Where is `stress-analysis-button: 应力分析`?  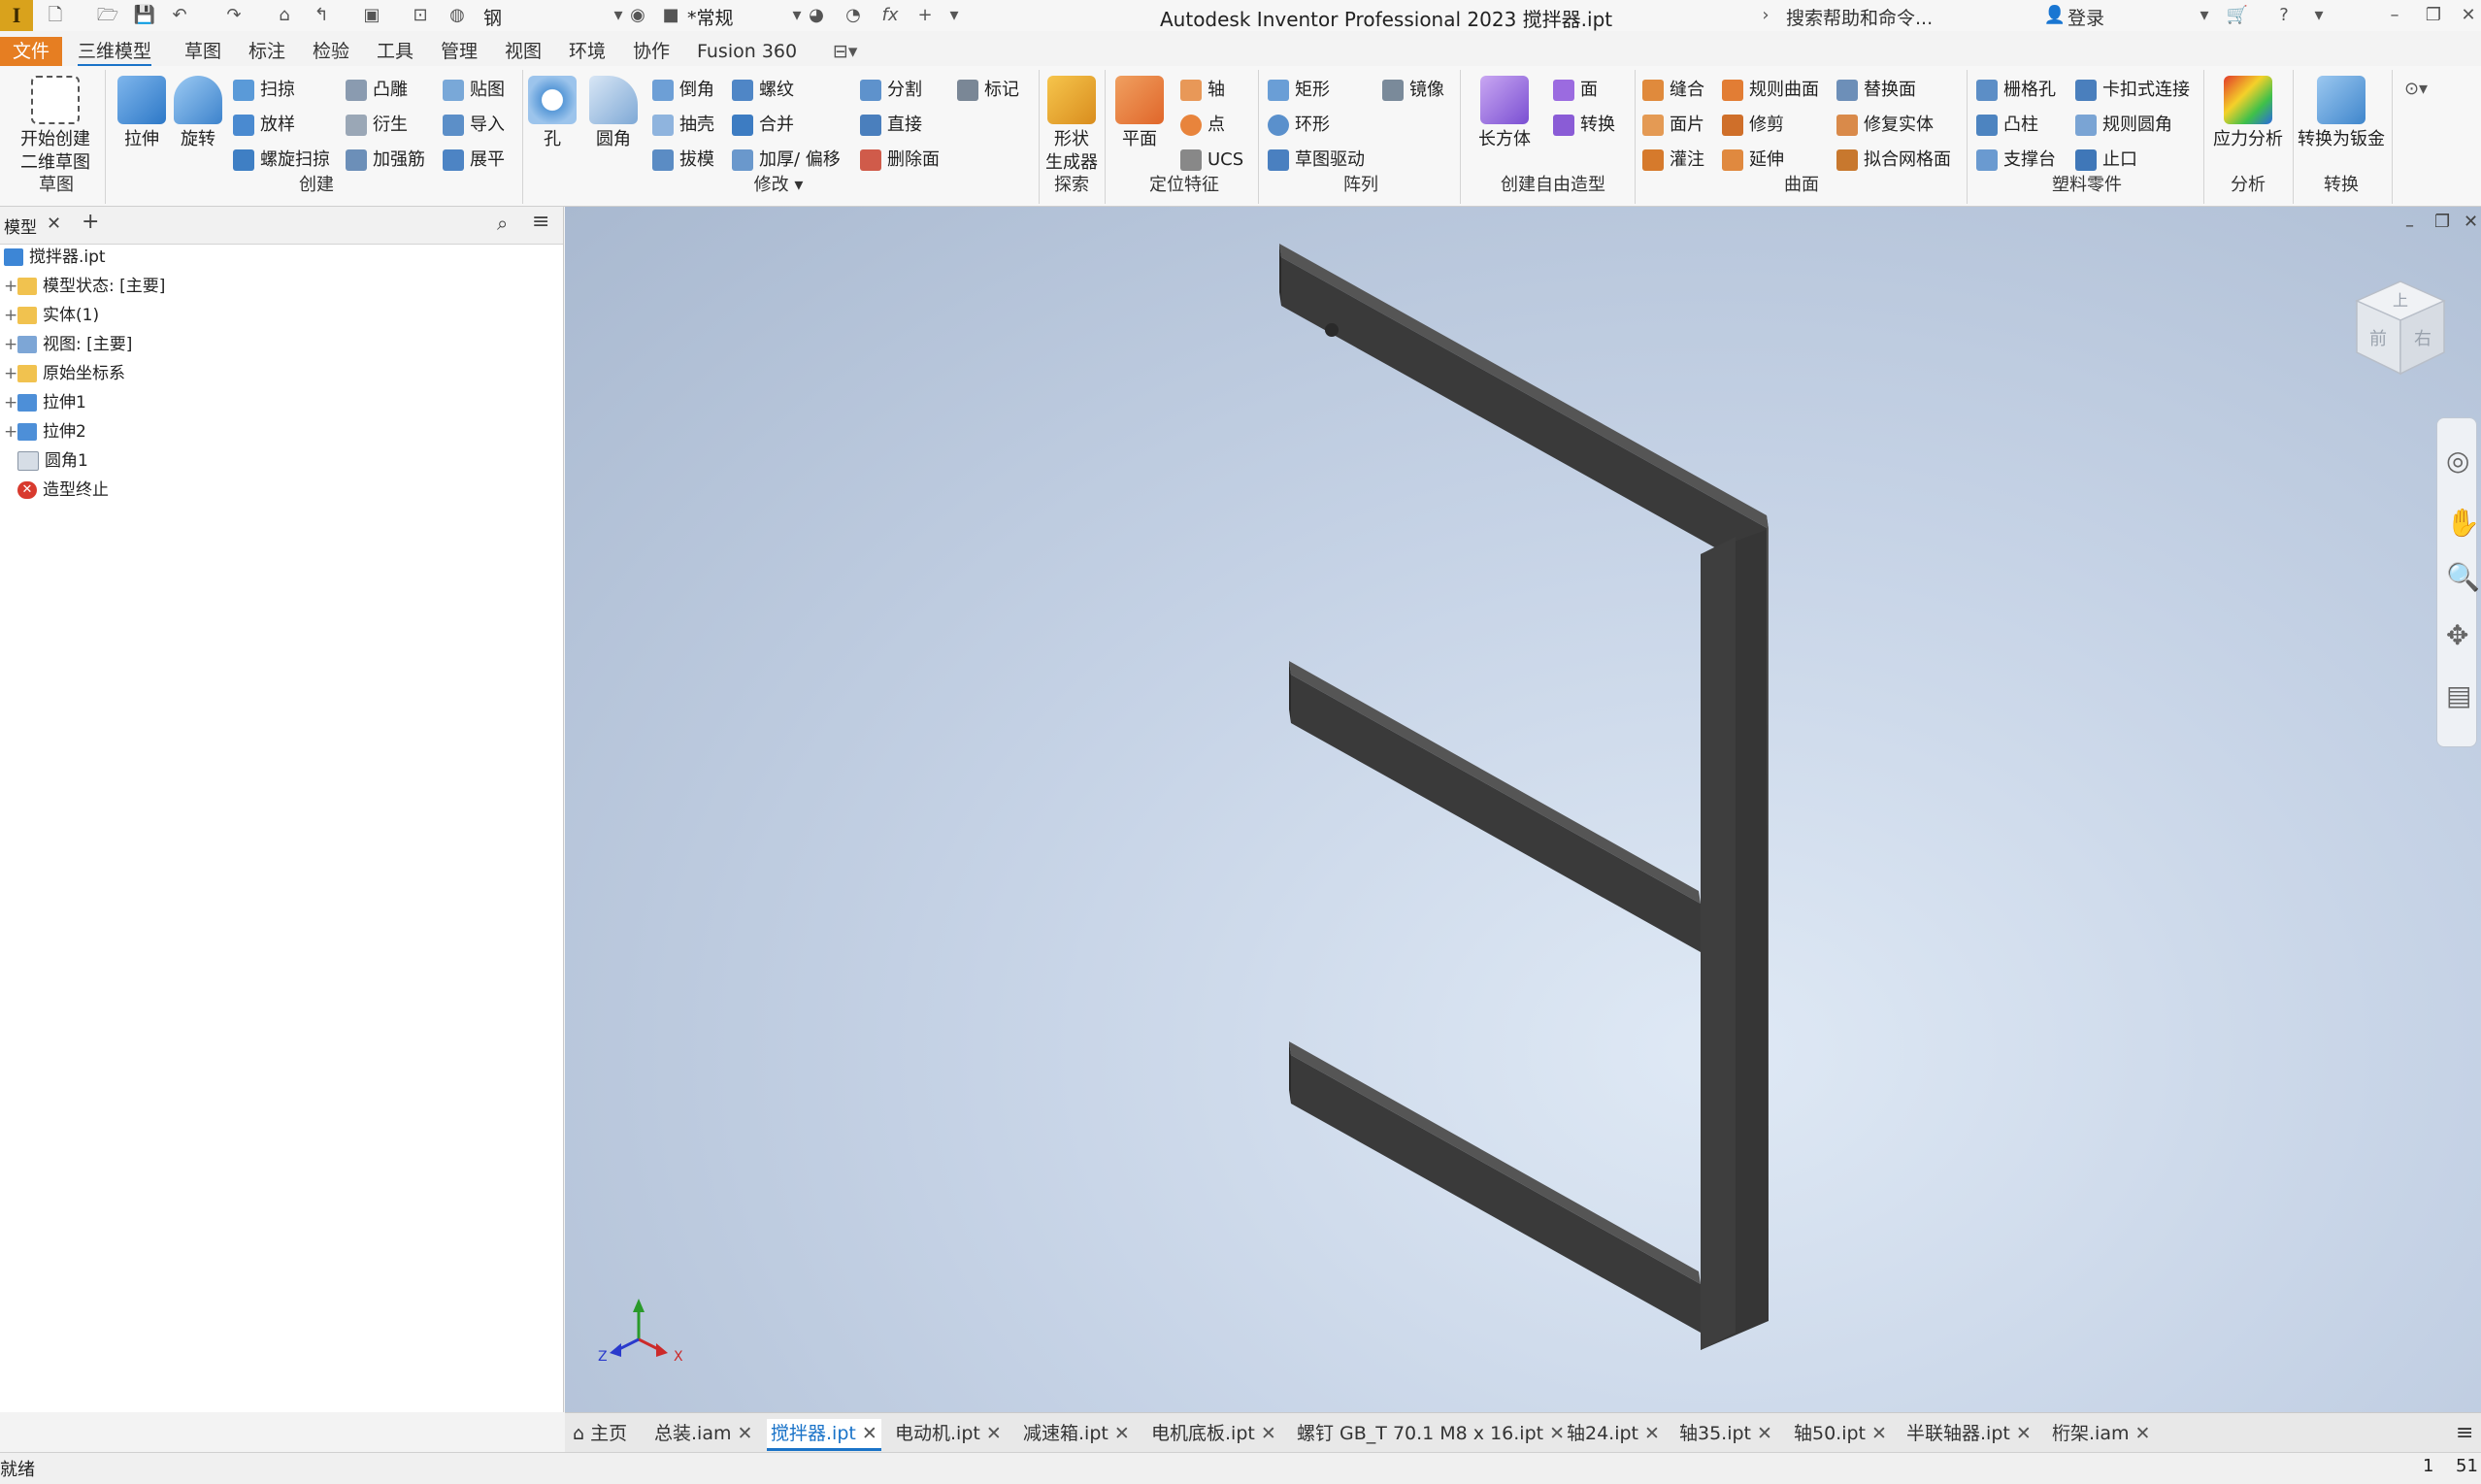 stress-analysis-button: 应力分析 is located at coordinates (2248, 113).